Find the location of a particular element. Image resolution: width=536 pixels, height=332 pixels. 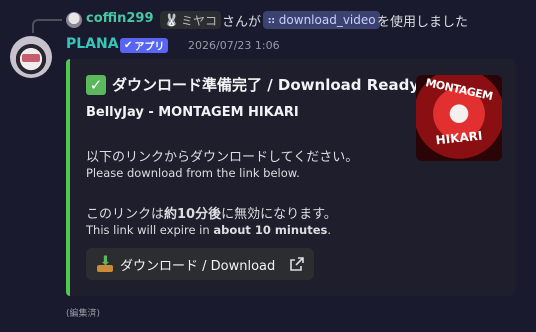

download-button-label: ダウンロード / Download is located at coordinates (198, 266).